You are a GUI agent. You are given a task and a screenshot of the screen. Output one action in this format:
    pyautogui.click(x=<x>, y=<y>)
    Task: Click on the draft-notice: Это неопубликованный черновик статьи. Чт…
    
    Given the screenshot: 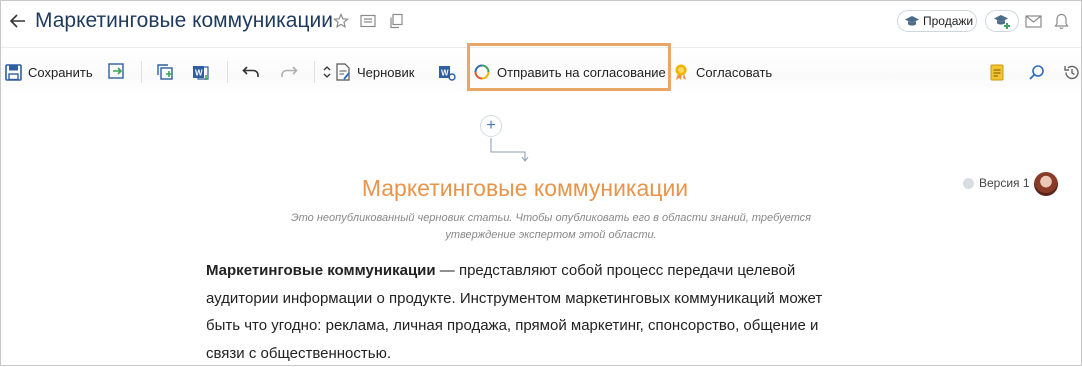 What is the action you would take?
    pyautogui.click(x=551, y=227)
    